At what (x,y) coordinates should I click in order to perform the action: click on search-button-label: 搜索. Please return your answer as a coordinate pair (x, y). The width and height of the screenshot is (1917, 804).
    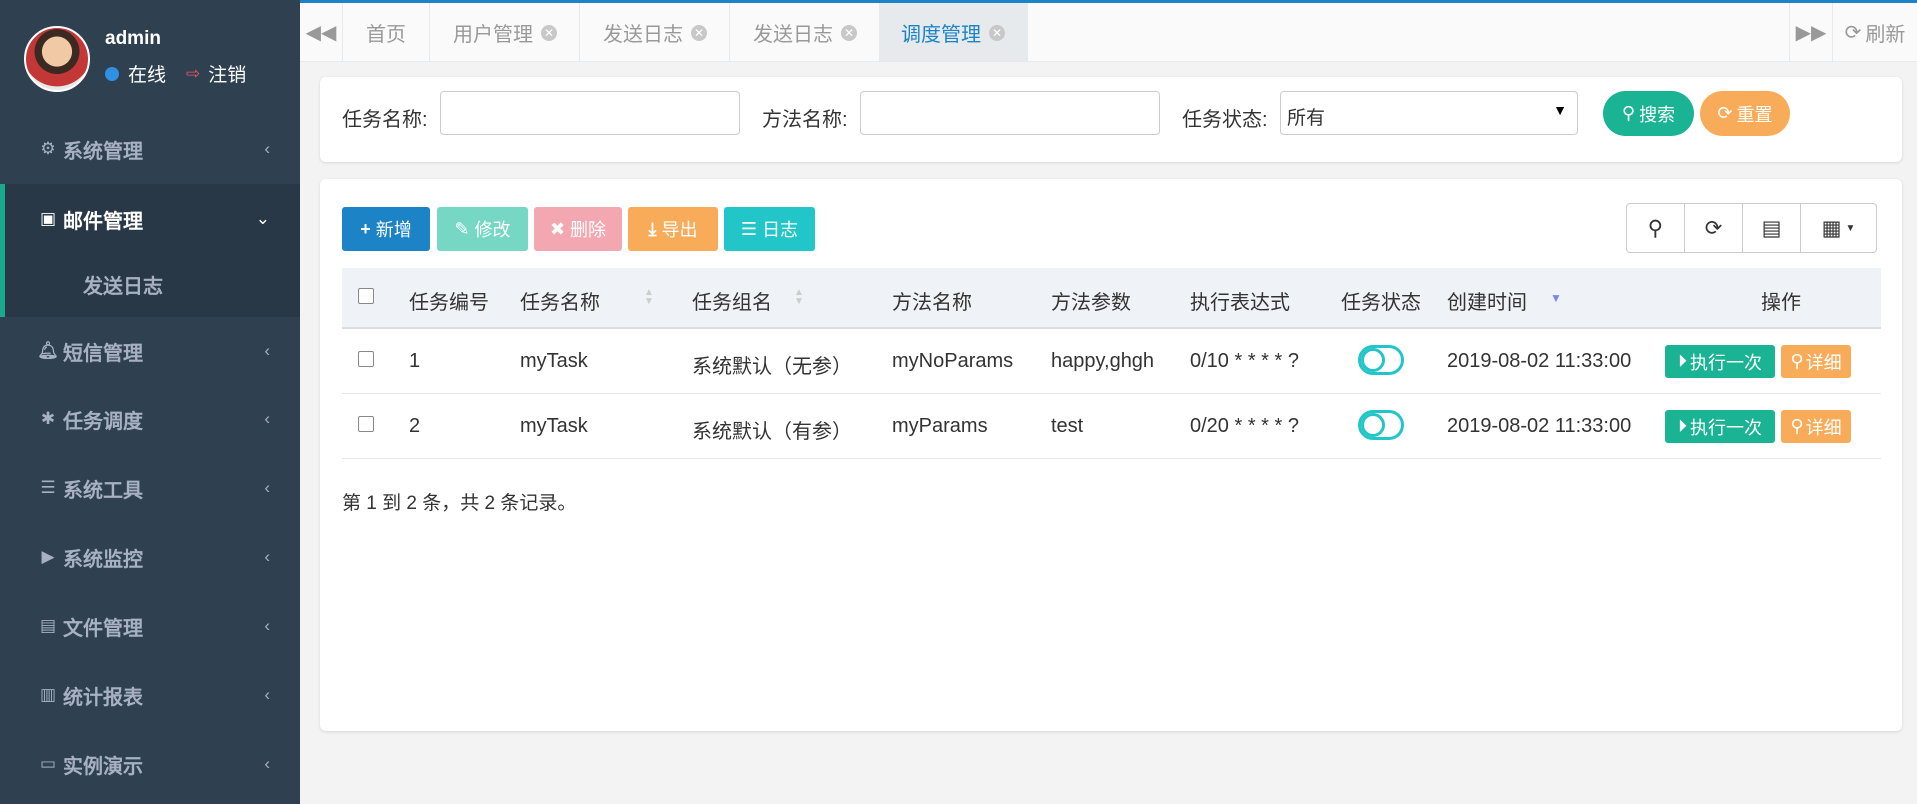
    Looking at the image, I should click on (1657, 114).